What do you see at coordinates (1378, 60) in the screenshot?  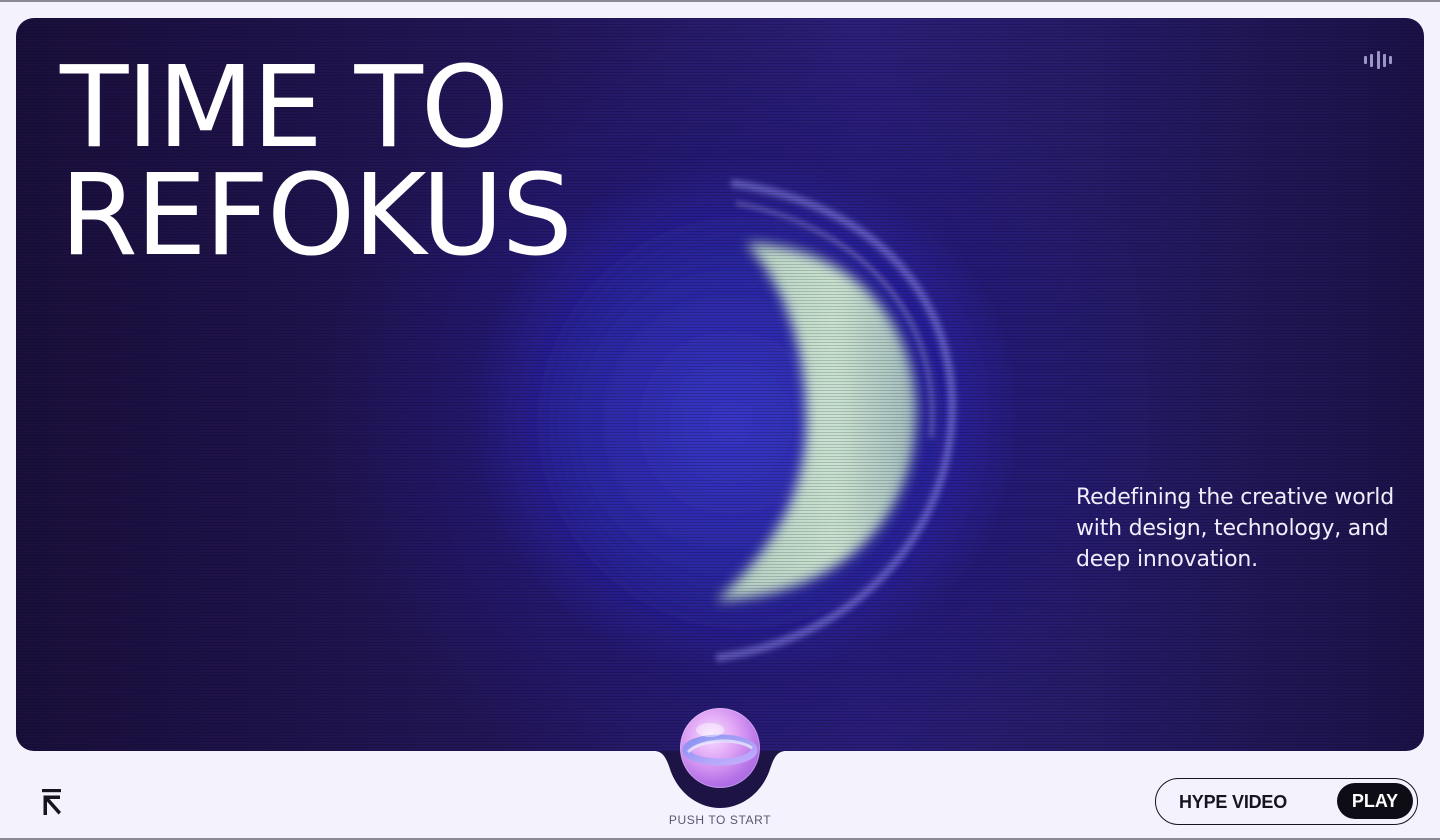 I see `sound-wave-icon` at bounding box center [1378, 60].